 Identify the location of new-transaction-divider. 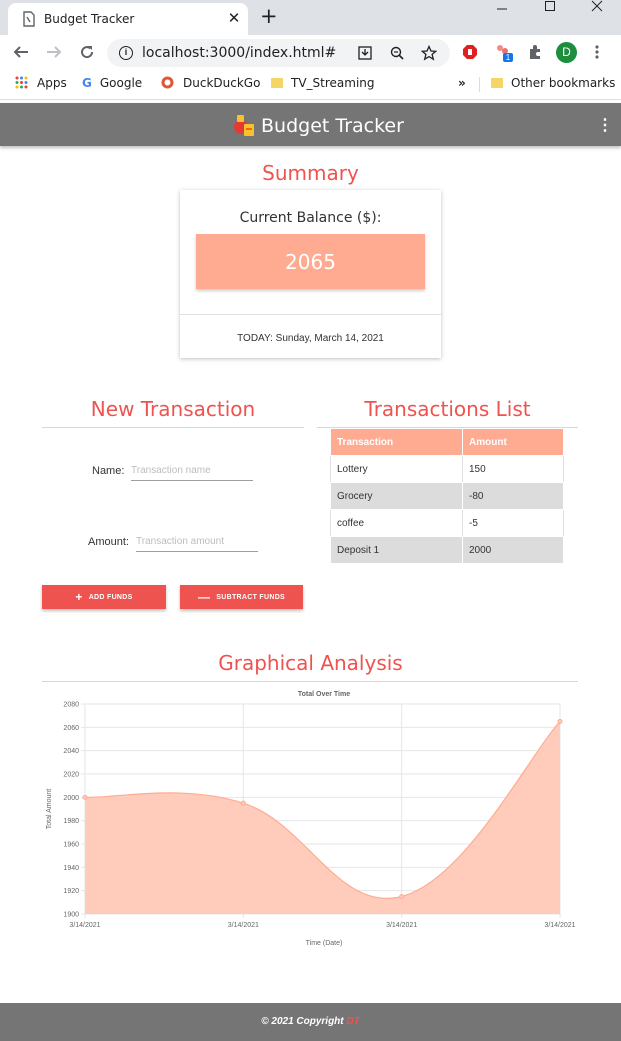
(173, 427).